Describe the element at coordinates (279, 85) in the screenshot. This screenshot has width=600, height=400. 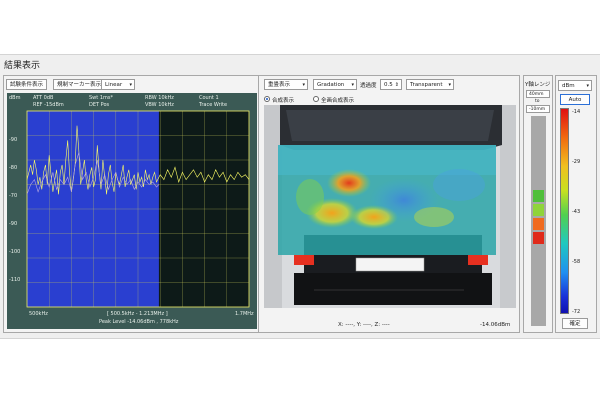
I see `display-mode-value: 重畳表示` at that location.